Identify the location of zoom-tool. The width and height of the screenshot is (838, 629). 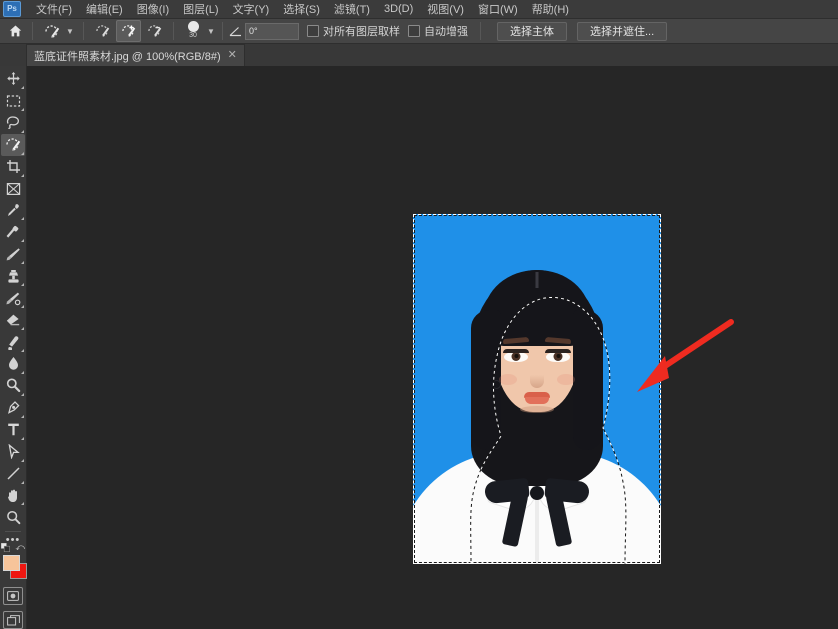
(13, 517).